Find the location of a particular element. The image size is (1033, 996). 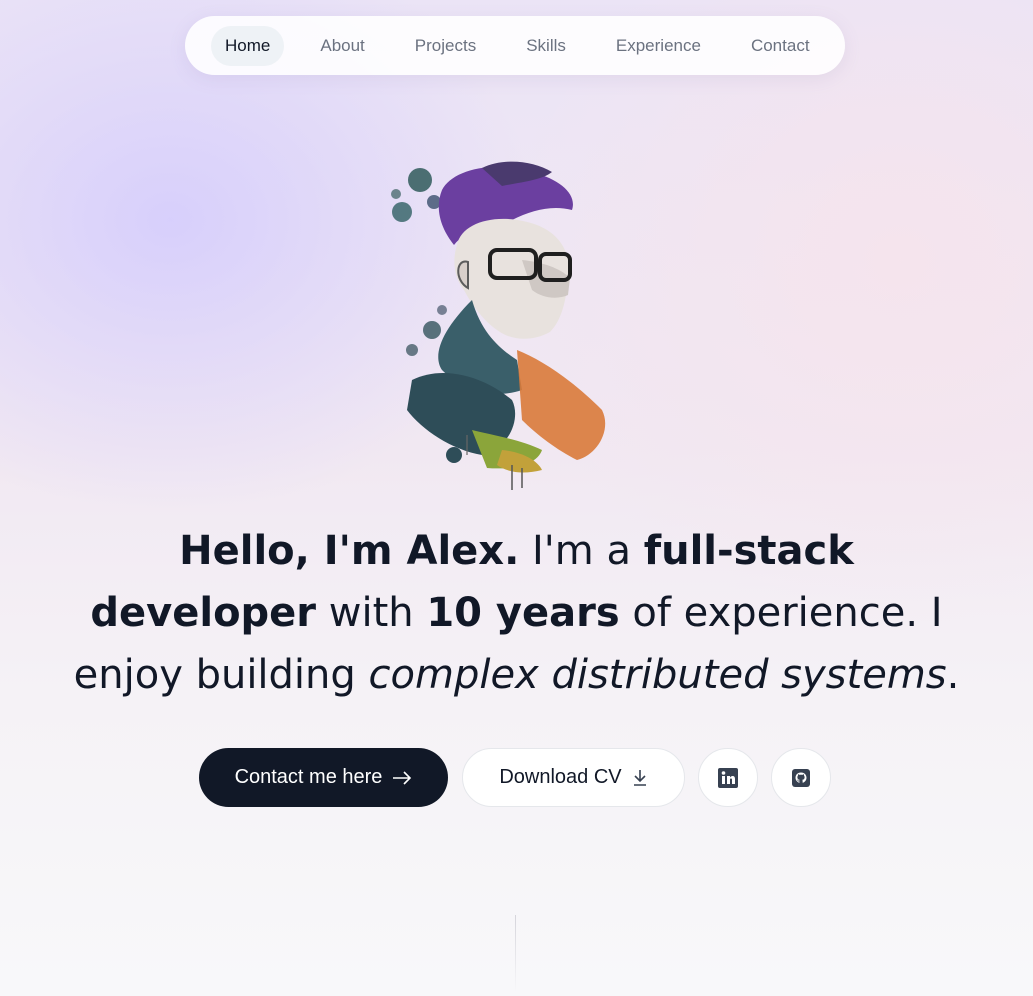

nav-item-contact: Contact is located at coordinates (780, 46).